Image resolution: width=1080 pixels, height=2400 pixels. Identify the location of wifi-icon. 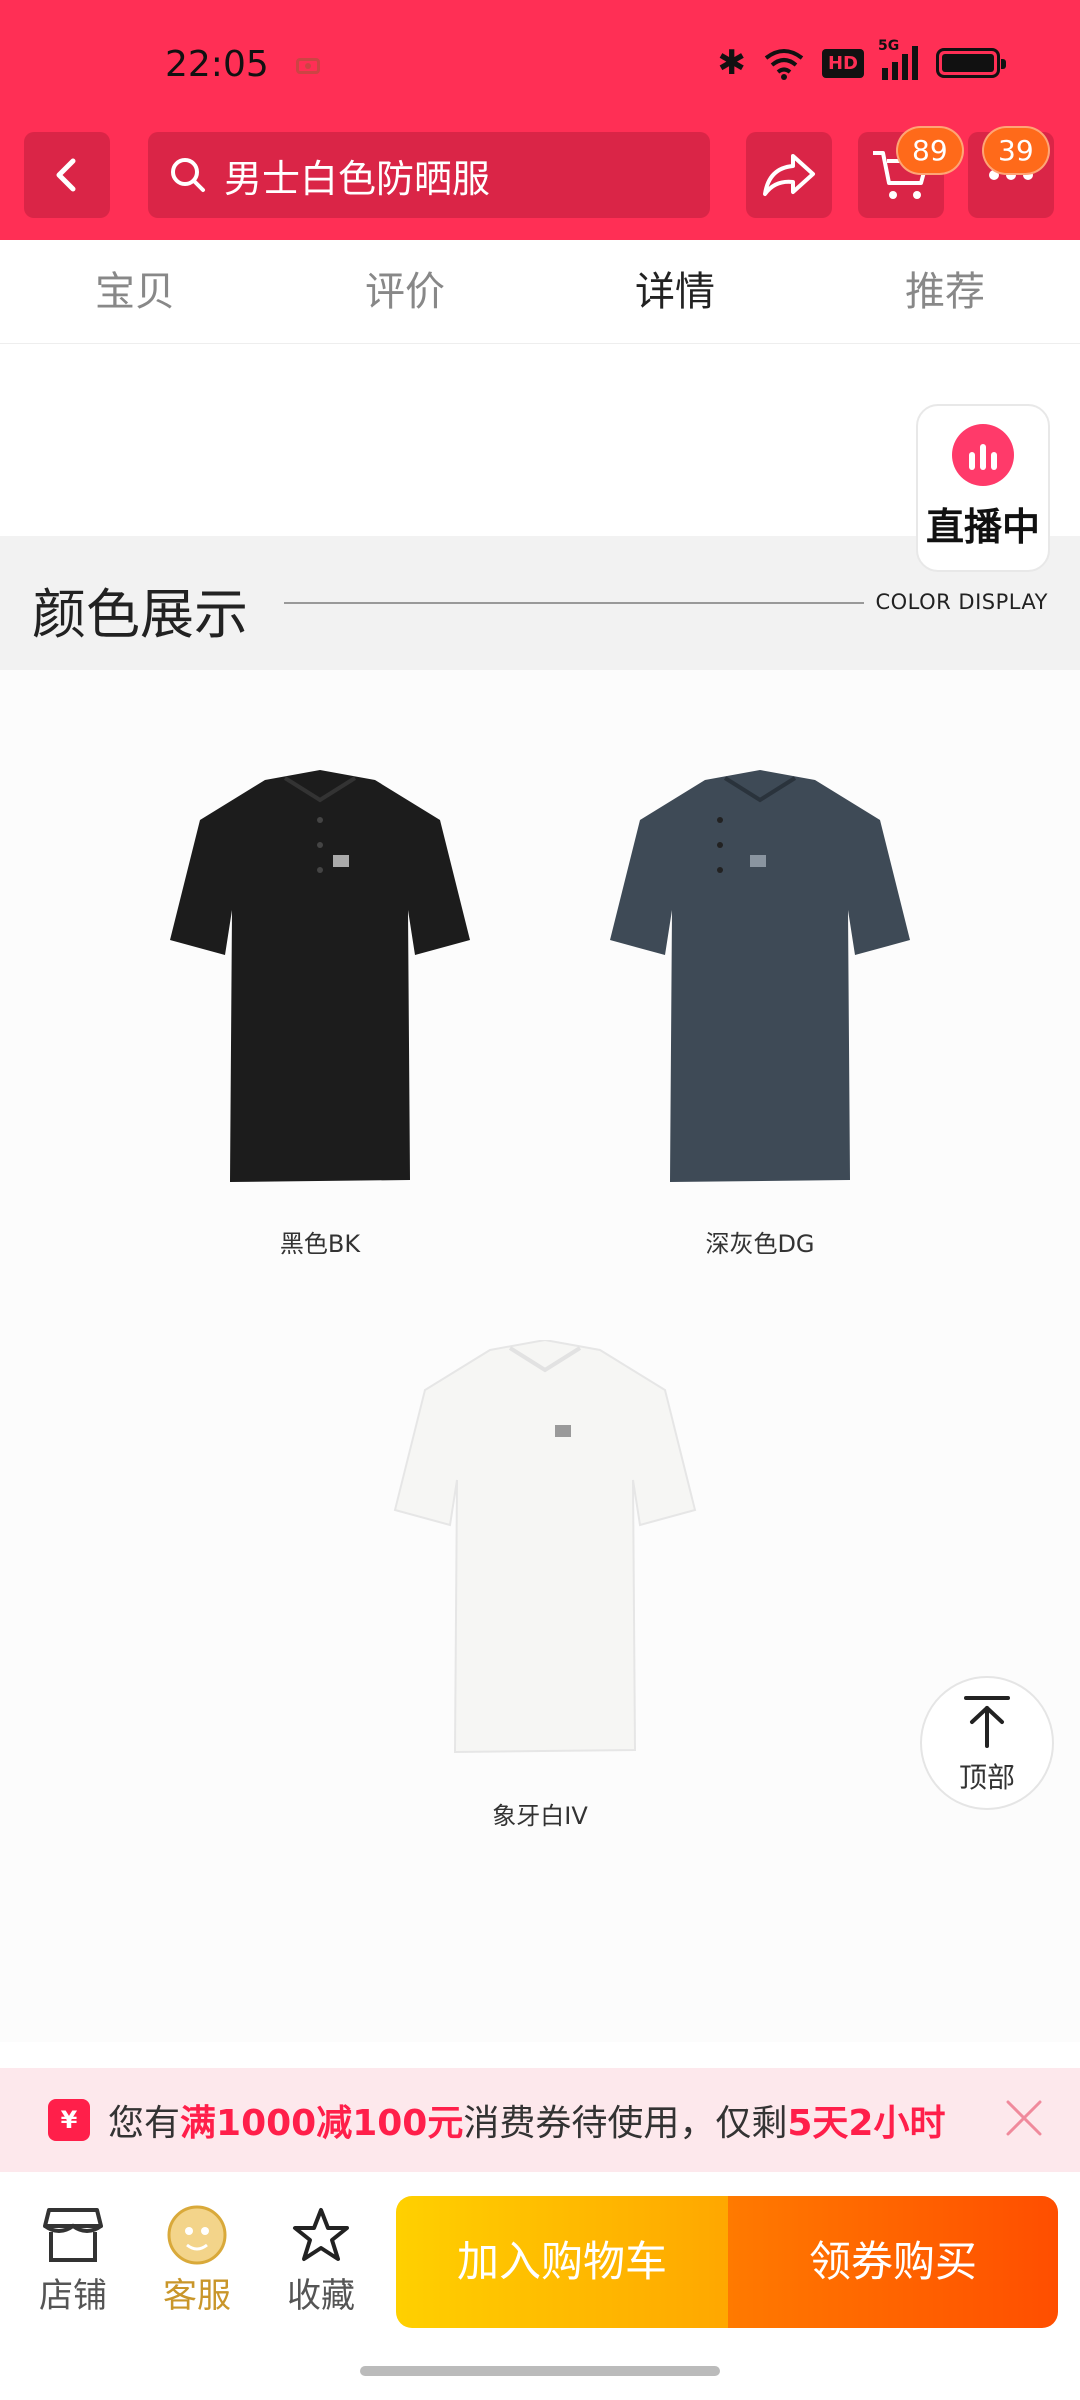
(784, 64).